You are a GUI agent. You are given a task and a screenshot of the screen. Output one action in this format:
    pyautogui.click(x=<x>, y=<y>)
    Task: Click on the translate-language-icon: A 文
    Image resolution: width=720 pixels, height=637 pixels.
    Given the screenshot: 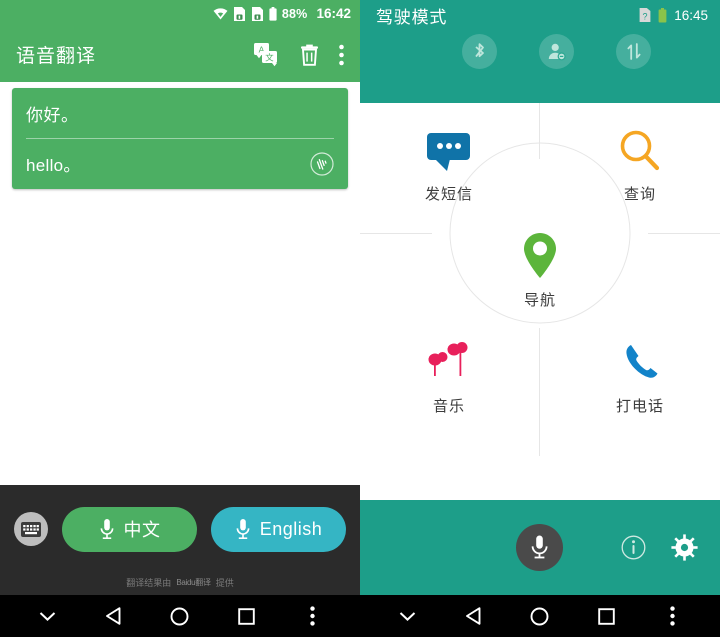 What is the action you would take?
    pyautogui.click(x=267, y=54)
    